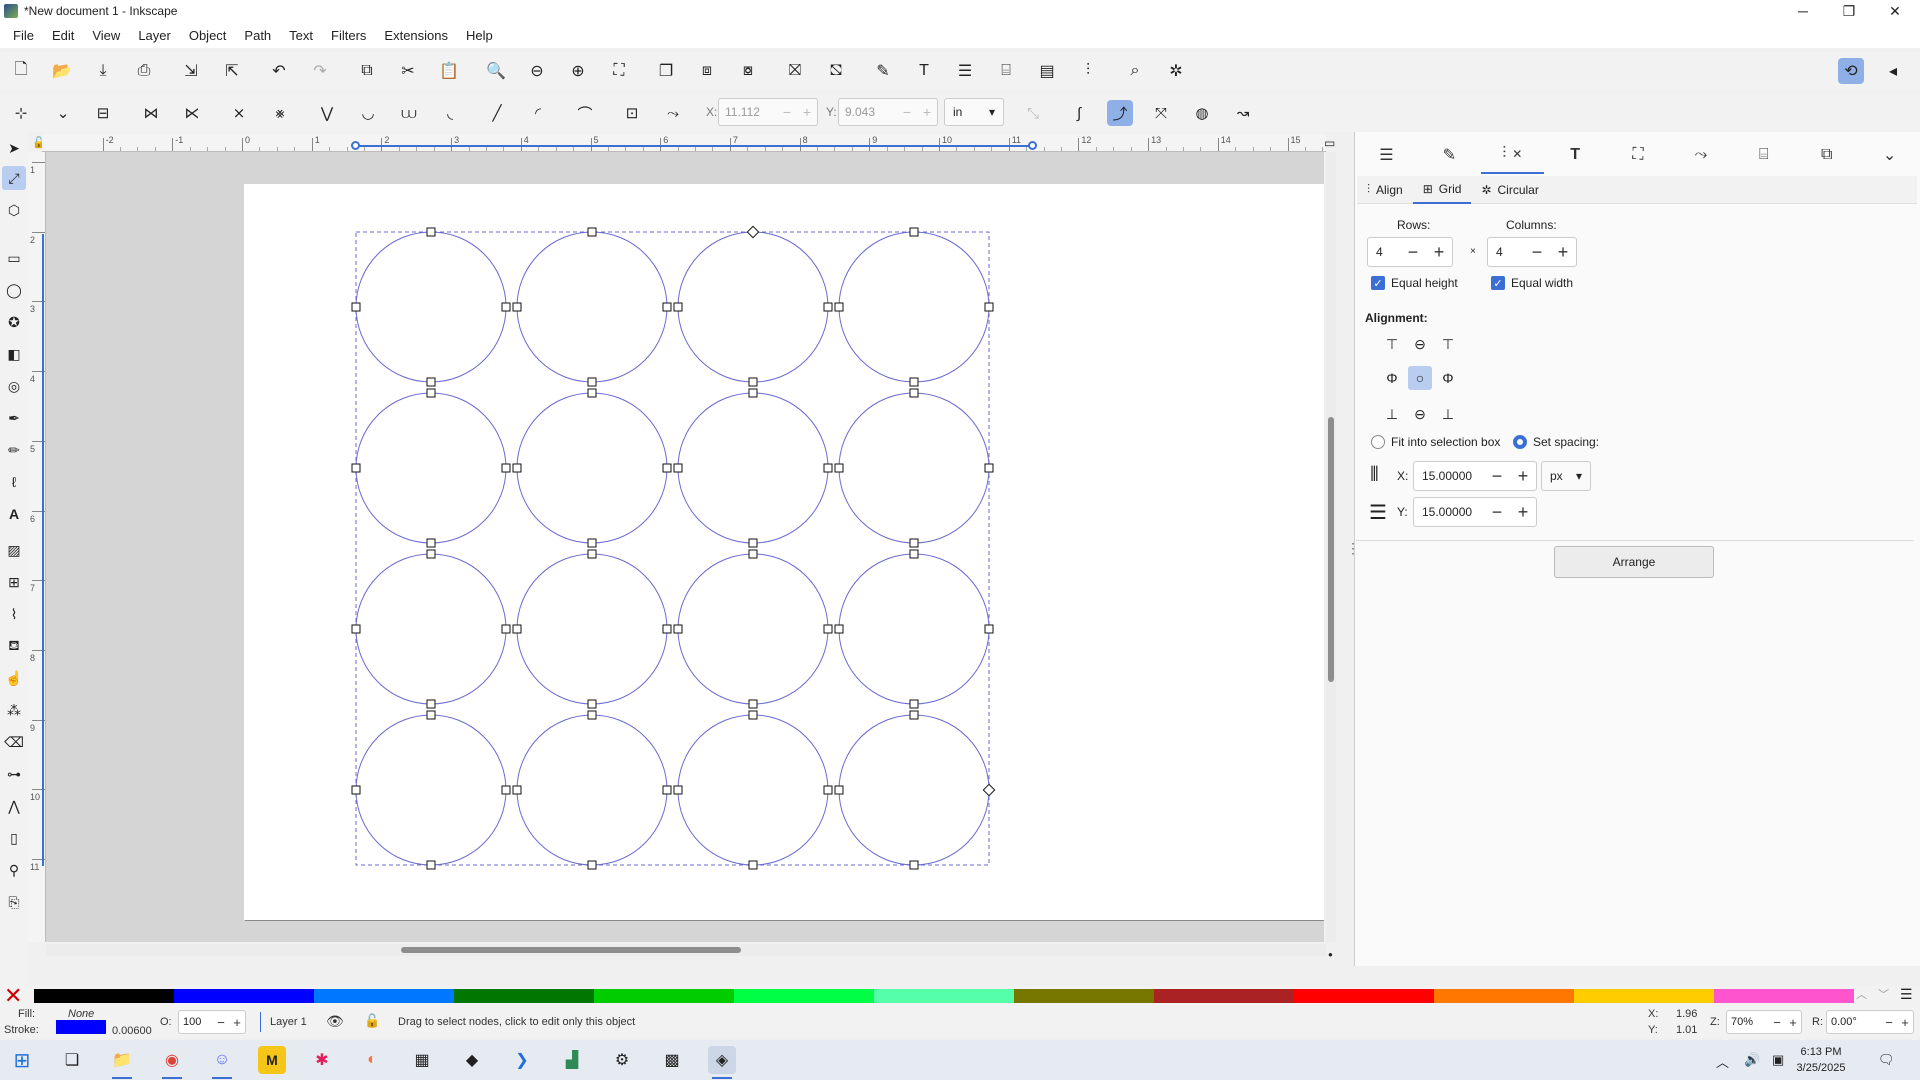 The width and height of the screenshot is (1920, 1080). What do you see at coordinates (807, 112) in the screenshot?
I see `x-increment-button: +` at bounding box center [807, 112].